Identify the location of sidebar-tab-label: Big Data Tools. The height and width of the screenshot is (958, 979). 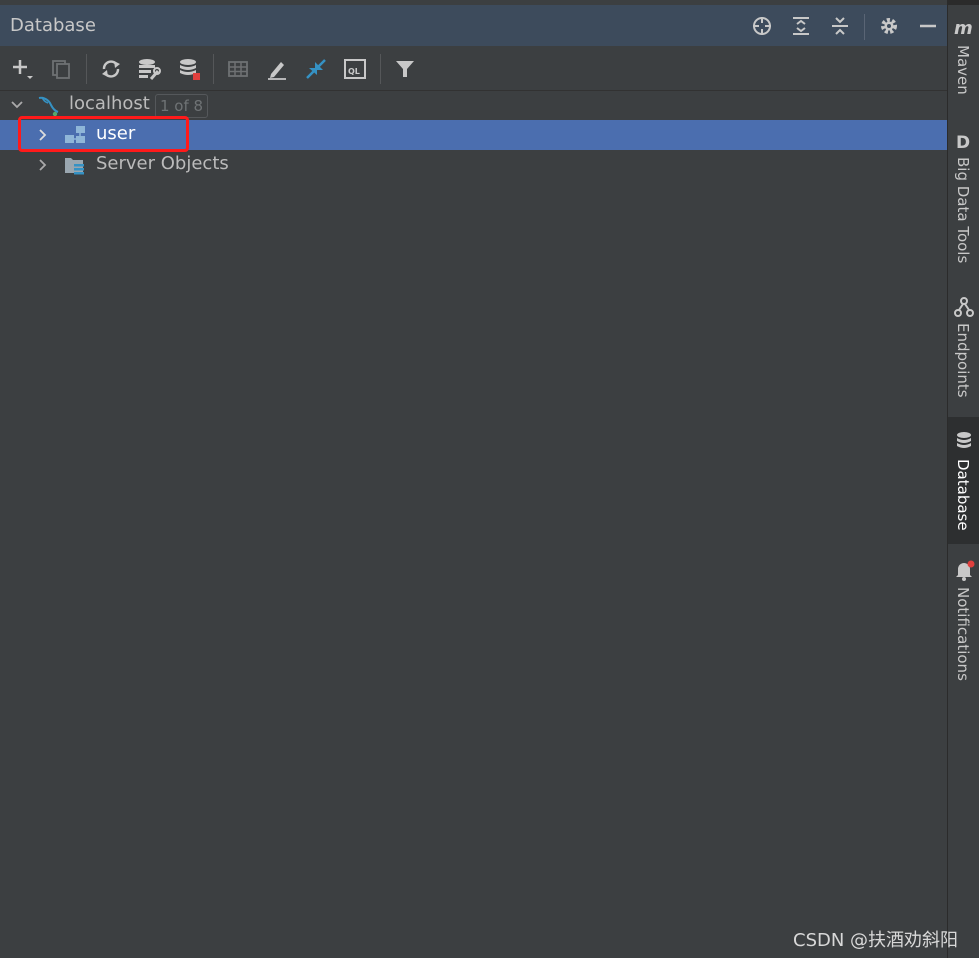
(963, 210).